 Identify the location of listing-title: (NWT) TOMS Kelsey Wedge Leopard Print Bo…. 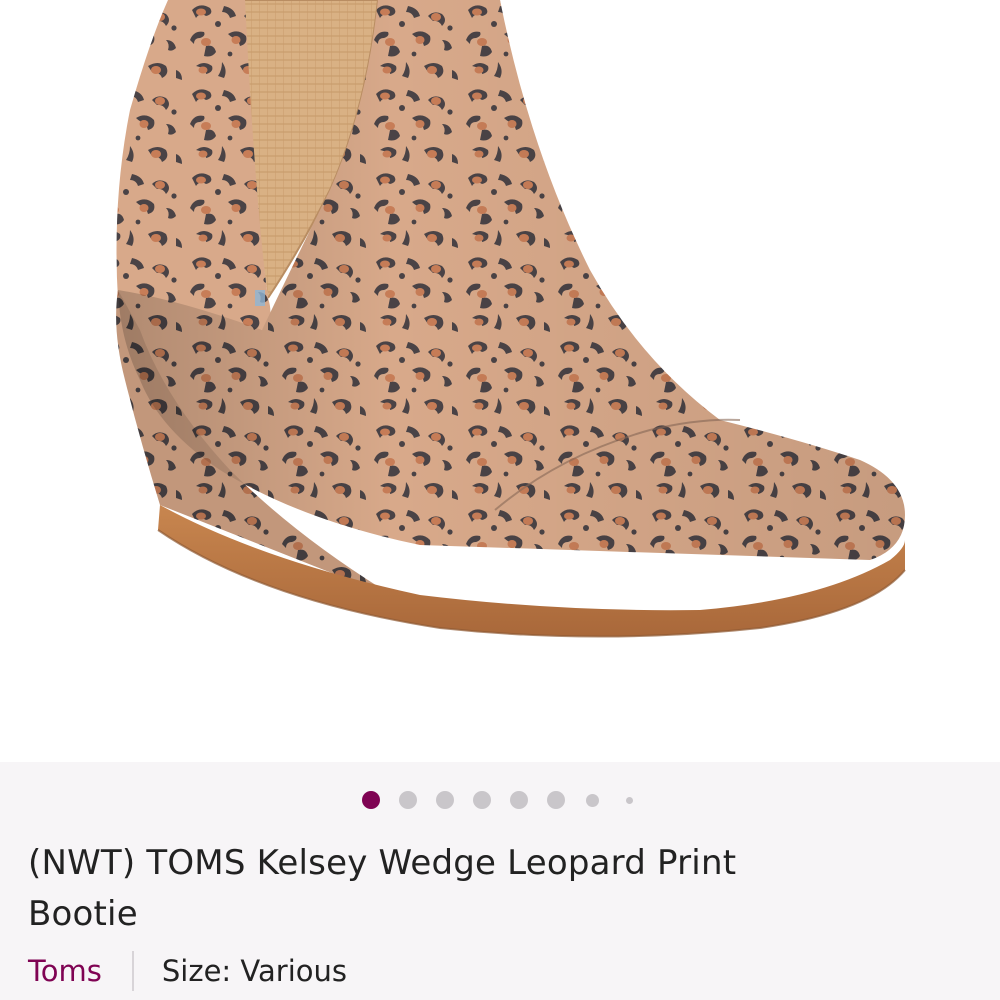
(382, 888).